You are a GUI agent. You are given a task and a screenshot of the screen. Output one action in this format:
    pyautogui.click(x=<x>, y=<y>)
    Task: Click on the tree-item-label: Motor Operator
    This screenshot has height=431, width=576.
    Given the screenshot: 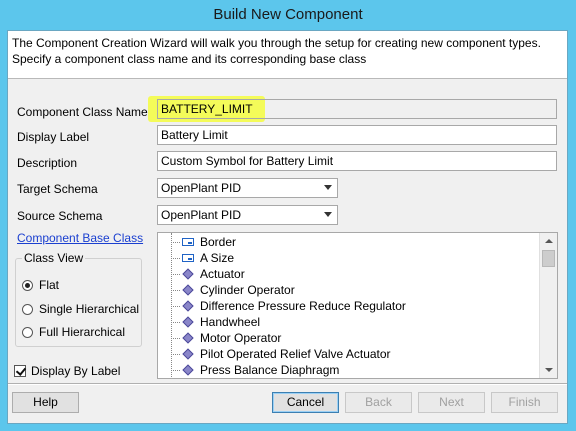 What is the action you would take?
    pyautogui.click(x=241, y=338)
    